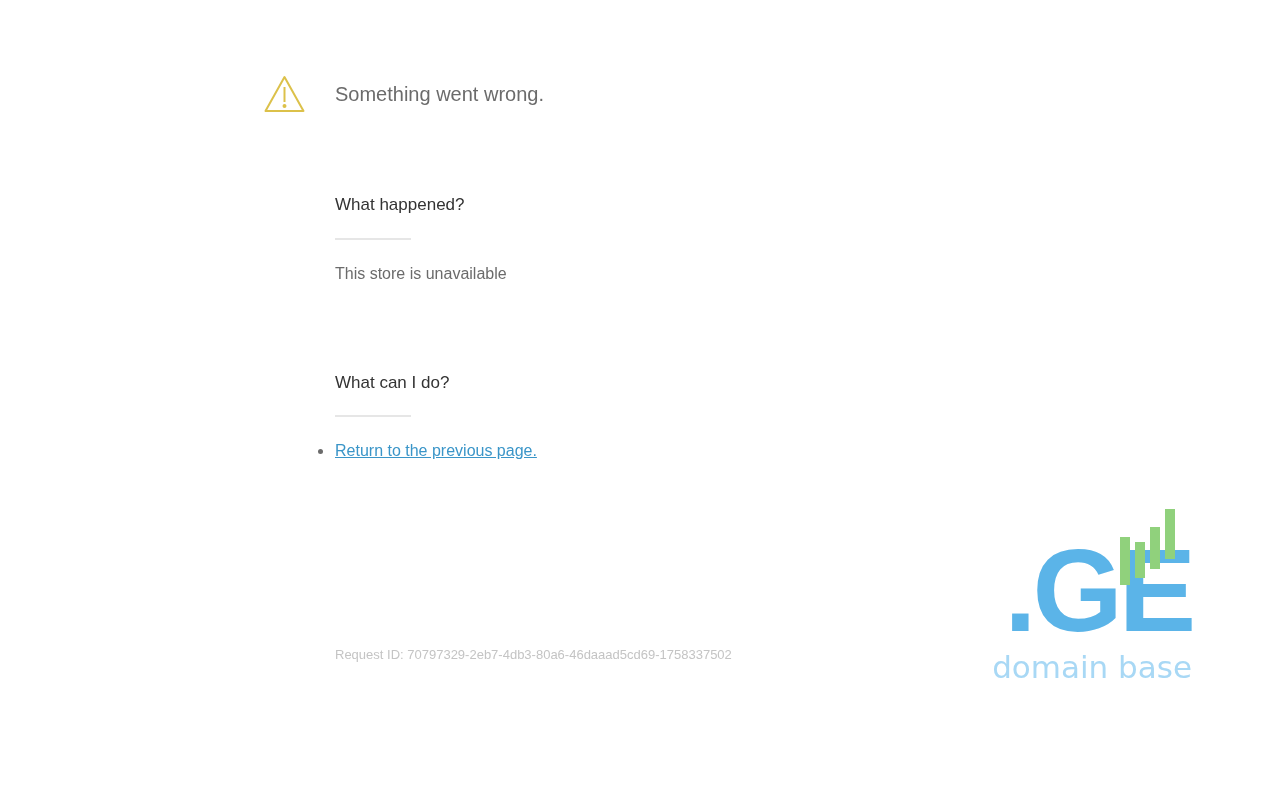 The height and width of the screenshot is (800, 1280). What do you see at coordinates (284, 94) in the screenshot?
I see `warning-icon` at bounding box center [284, 94].